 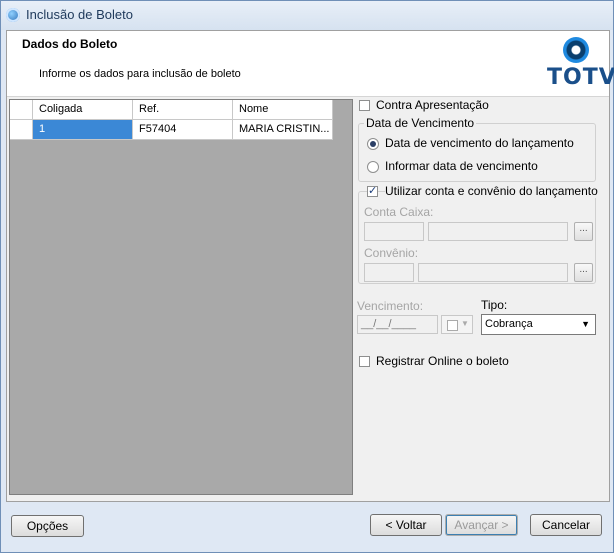 I want to click on vencimento-label: Vencimento:, so click(x=390, y=306).